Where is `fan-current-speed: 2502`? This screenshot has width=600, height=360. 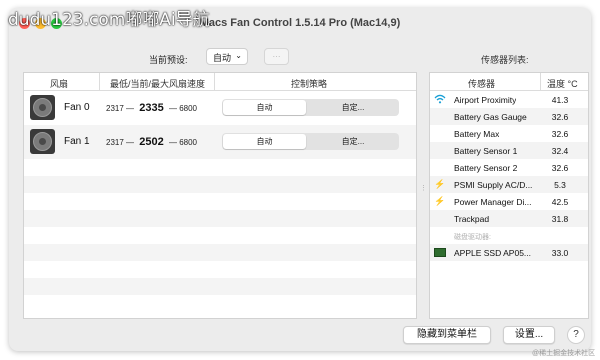 fan-current-speed: 2502 is located at coordinates (151, 142).